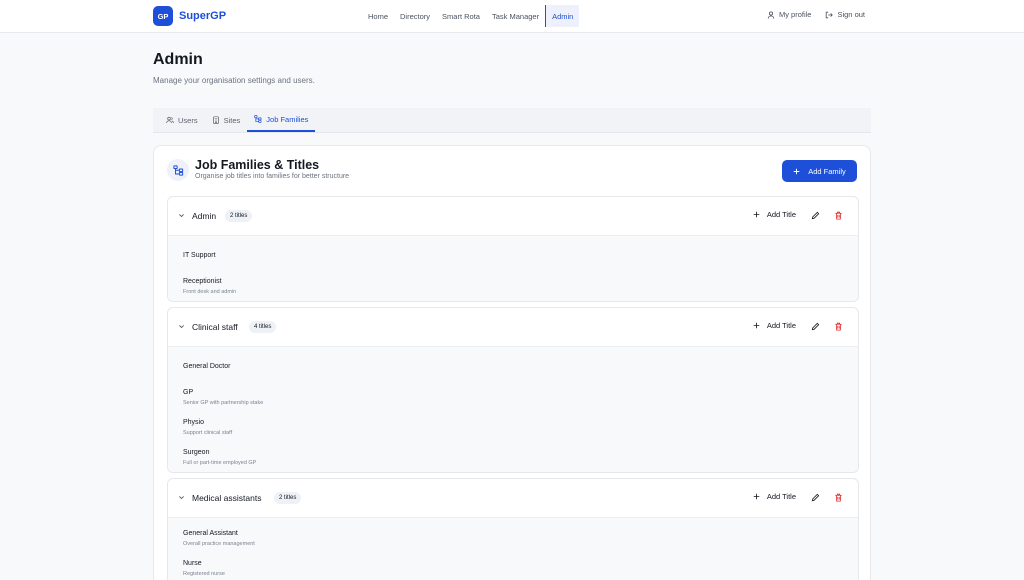 This screenshot has width=1024, height=580. What do you see at coordinates (232, 120) in the screenshot?
I see `tab-sites-label: Sites` at bounding box center [232, 120].